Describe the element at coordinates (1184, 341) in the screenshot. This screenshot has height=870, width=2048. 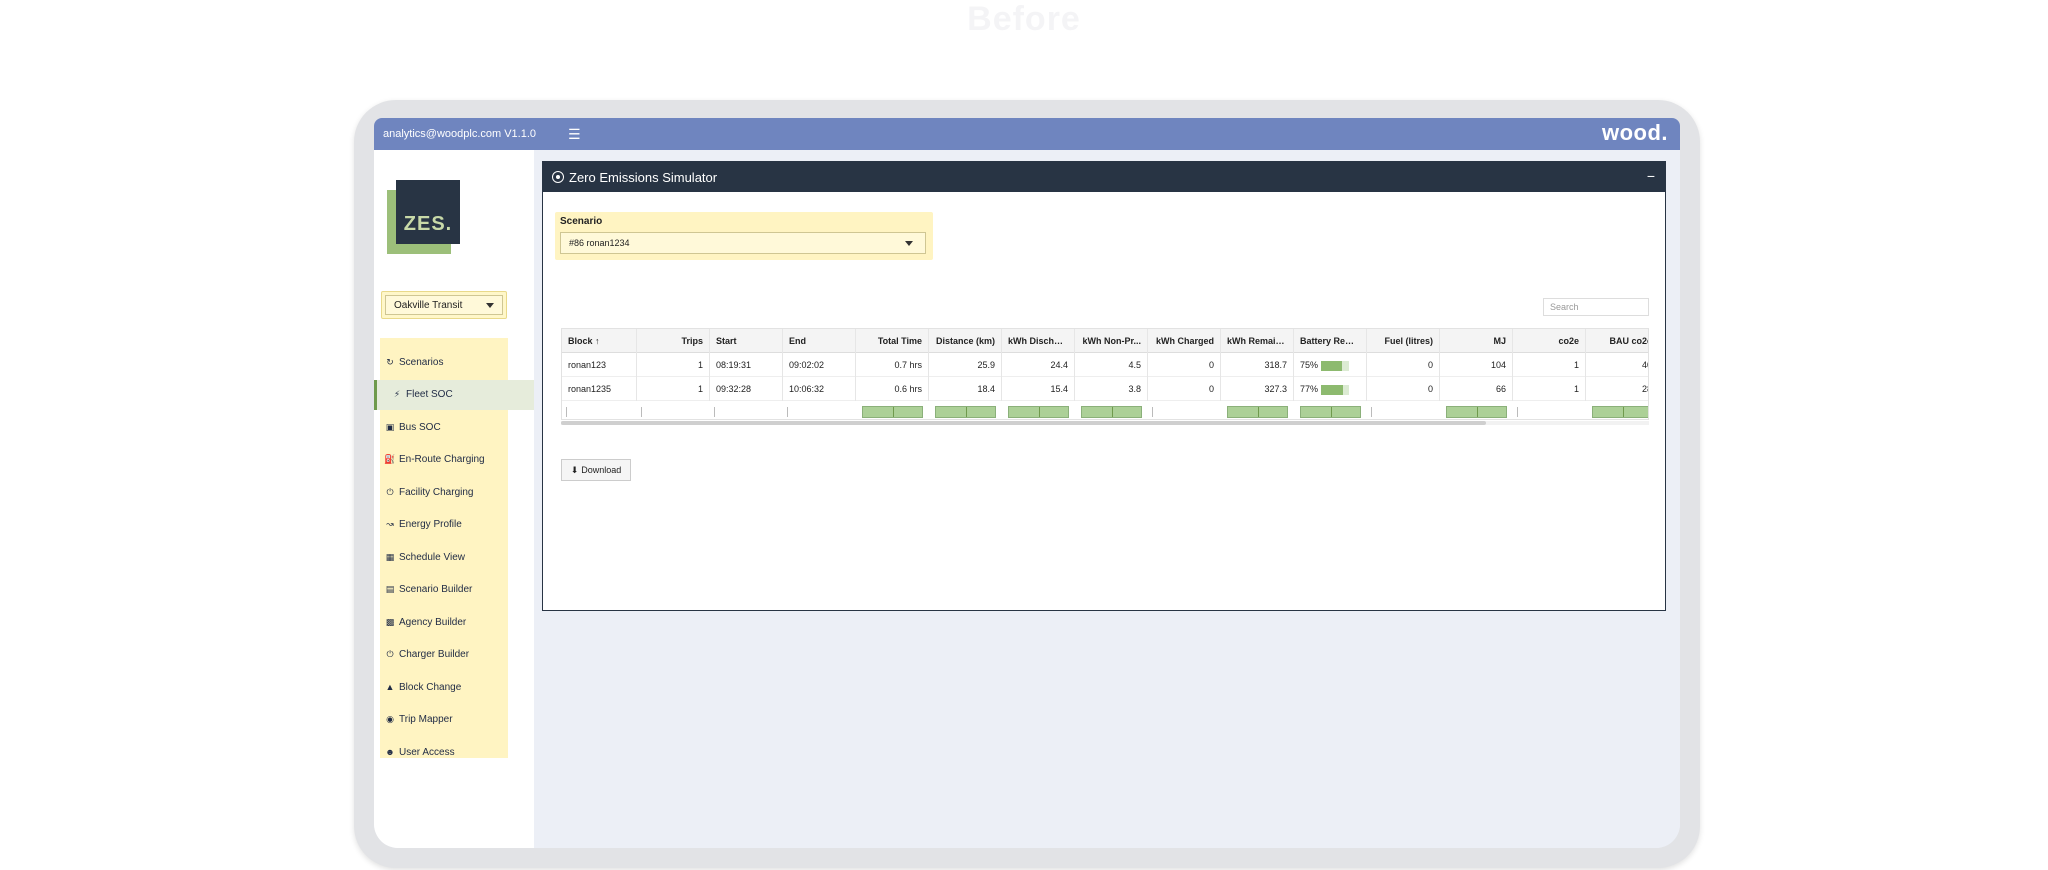
I see `column-header: kWh Charged` at that location.